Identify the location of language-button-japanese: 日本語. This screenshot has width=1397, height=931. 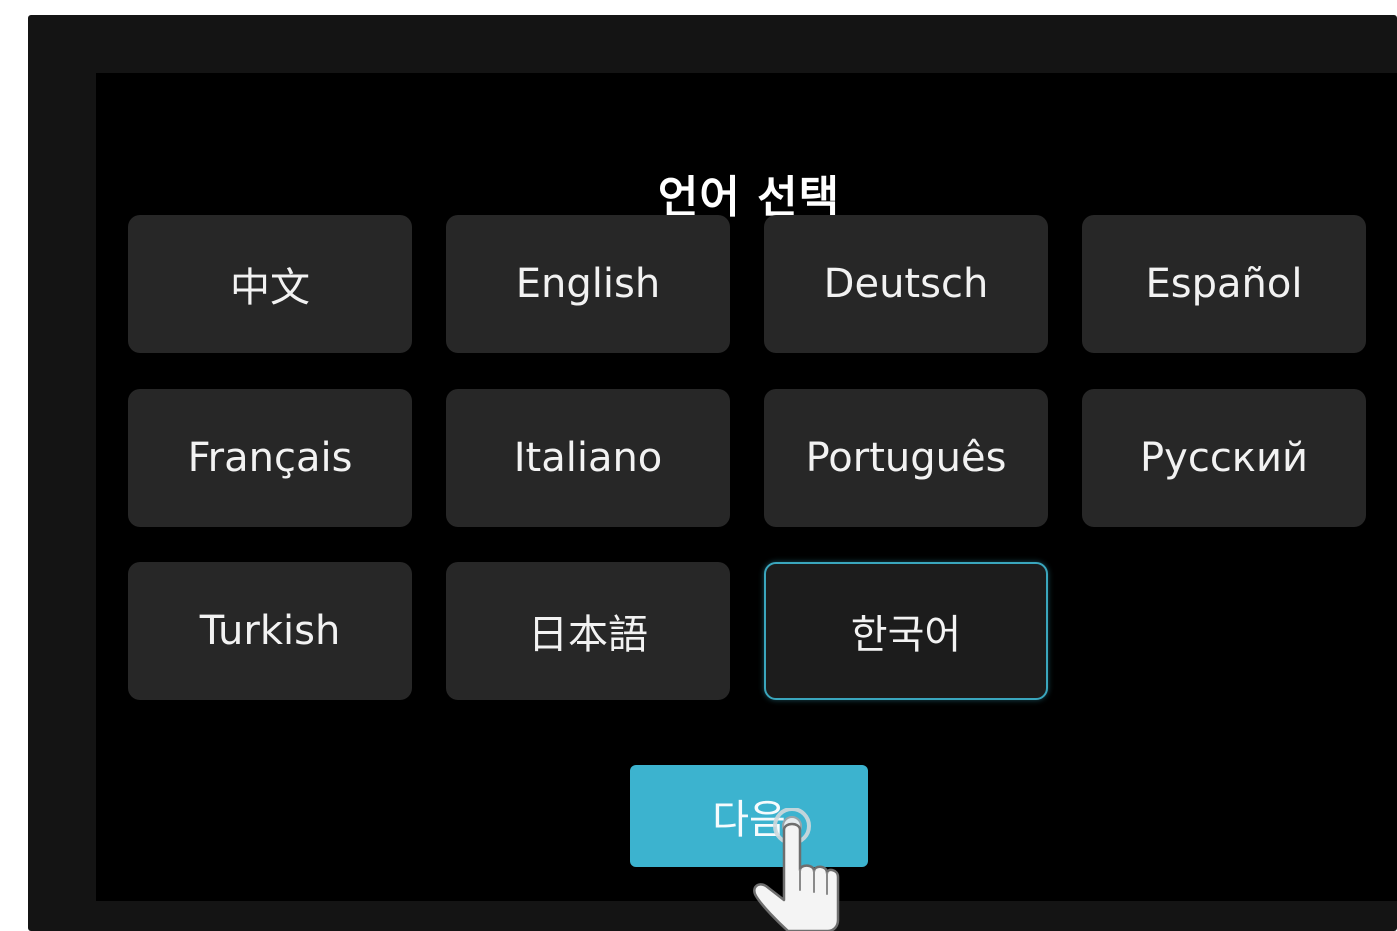
(588, 631).